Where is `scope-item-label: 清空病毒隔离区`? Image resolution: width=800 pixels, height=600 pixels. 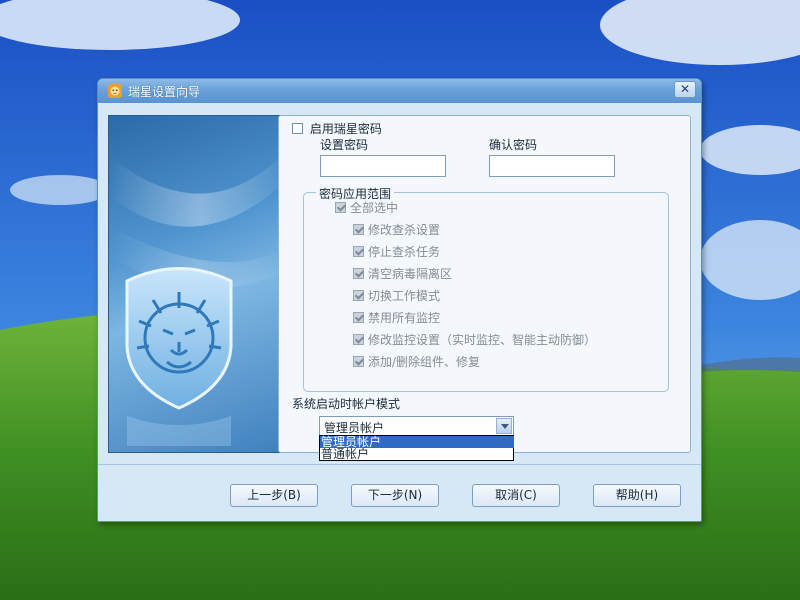
scope-item-label: 清空病毒隔离区 is located at coordinates (410, 274).